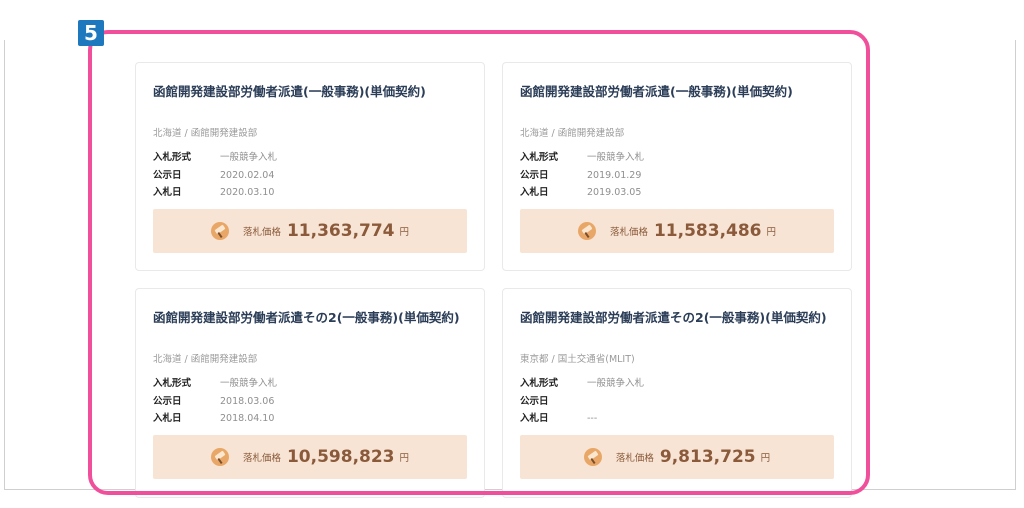  What do you see at coordinates (1015, 265) in the screenshot?
I see `frame-border-right` at bounding box center [1015, 265].